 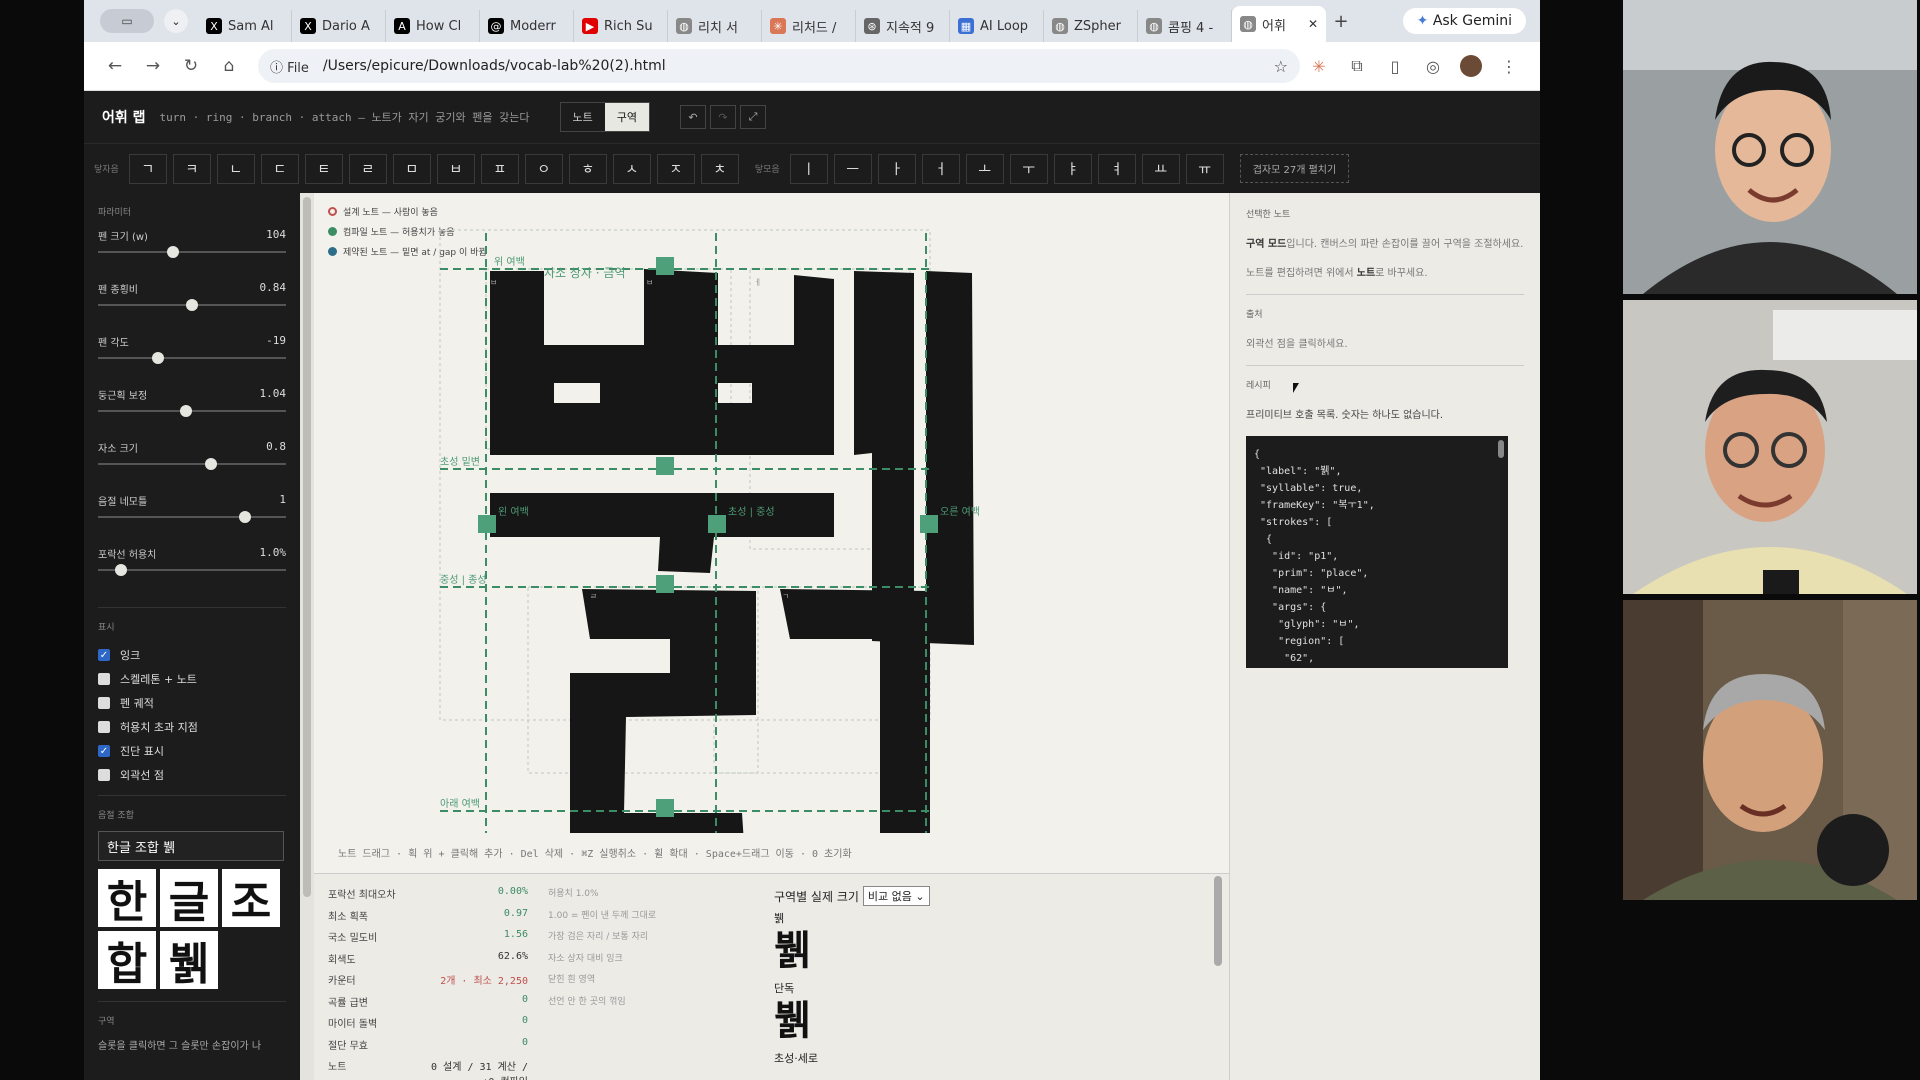 What do you see at coordinates (903, 26) in the screenshot?
I see `tab-7: ⊛ 지속적 9` at bounding box center [903, 26].